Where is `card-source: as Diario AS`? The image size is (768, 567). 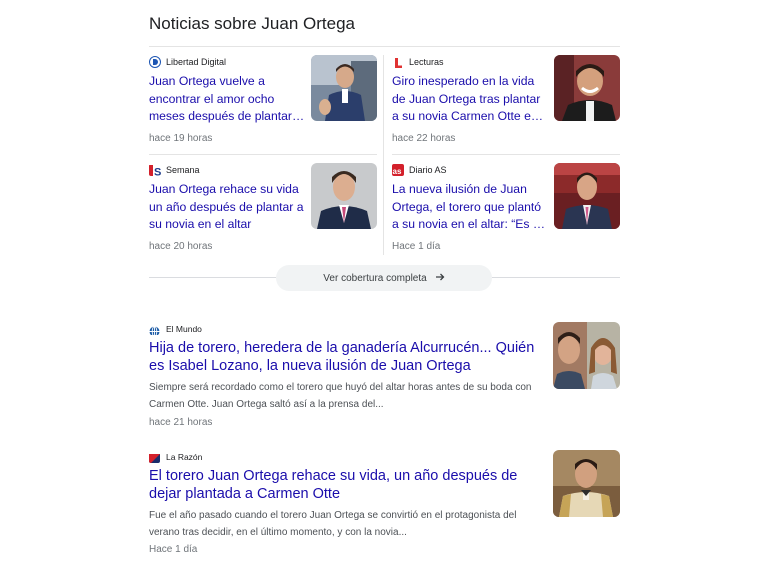
card-source: as Diario AS is located at coordinates (419, 170).